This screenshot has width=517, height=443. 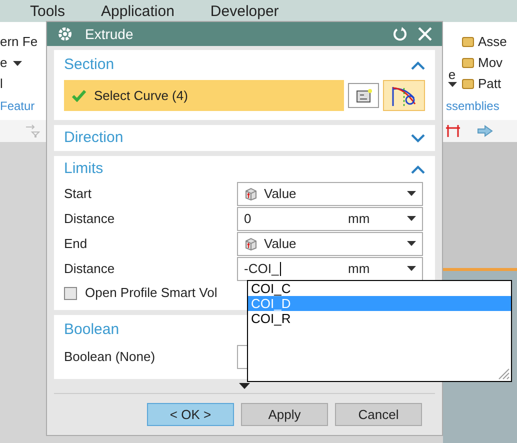 What do you see at coordinates (400, 34) in the screenshot?
I see `reset-icon` at bounding box center [400, 34].